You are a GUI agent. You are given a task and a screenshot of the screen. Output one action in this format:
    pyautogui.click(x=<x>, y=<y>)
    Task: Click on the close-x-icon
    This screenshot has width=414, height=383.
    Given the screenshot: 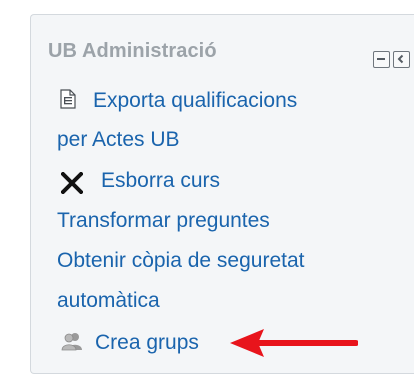 What is the action you would take?
    pyautogui.click(x=72, y=183)
    